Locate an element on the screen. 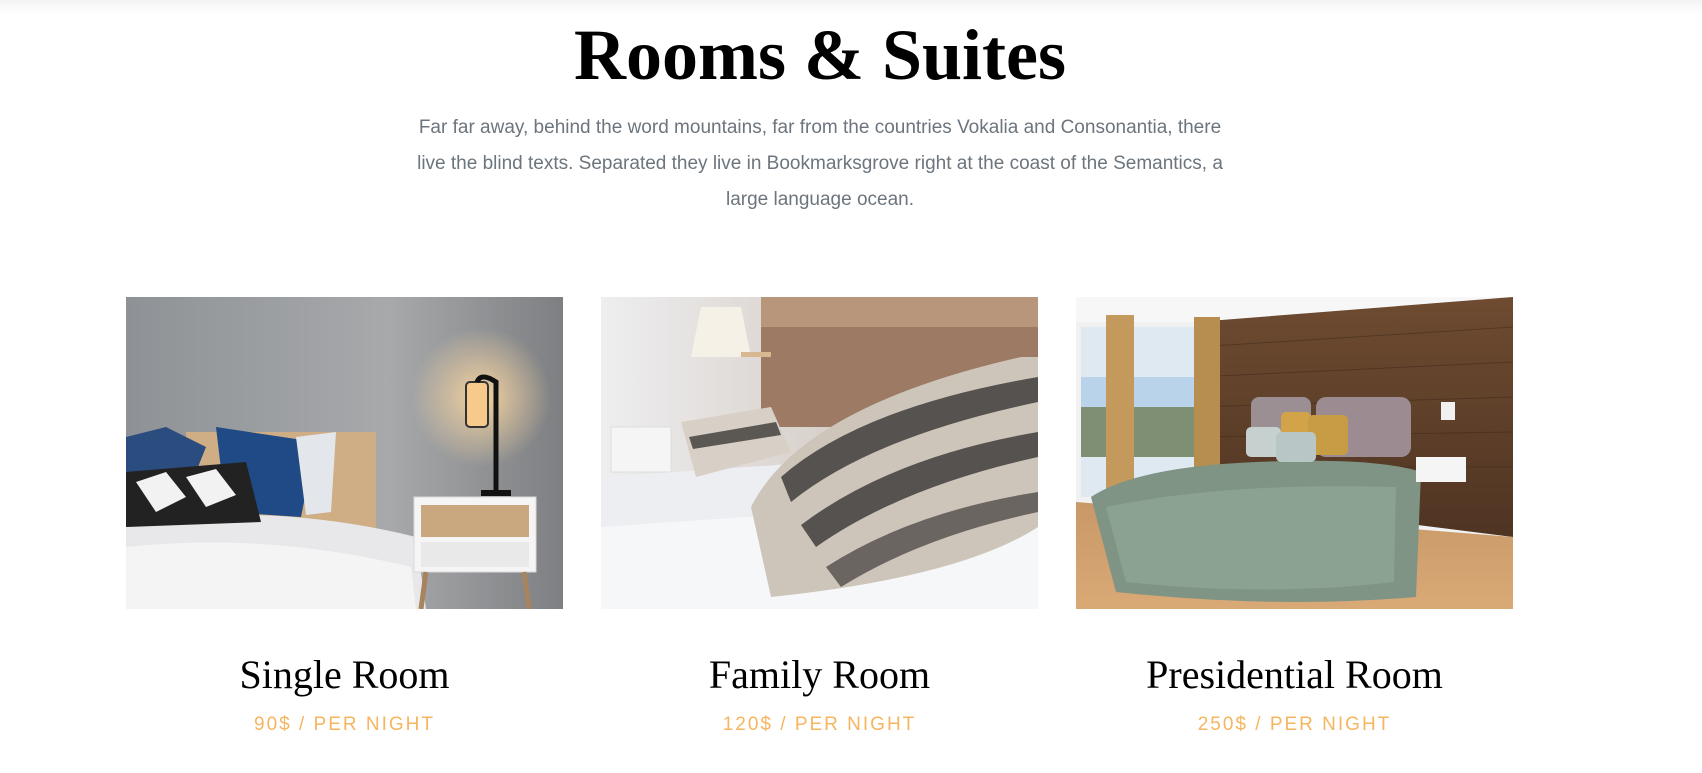 The height and width of the screenshot is (773, 1702). room-name: Family Room is located at coordinates (819, 675).